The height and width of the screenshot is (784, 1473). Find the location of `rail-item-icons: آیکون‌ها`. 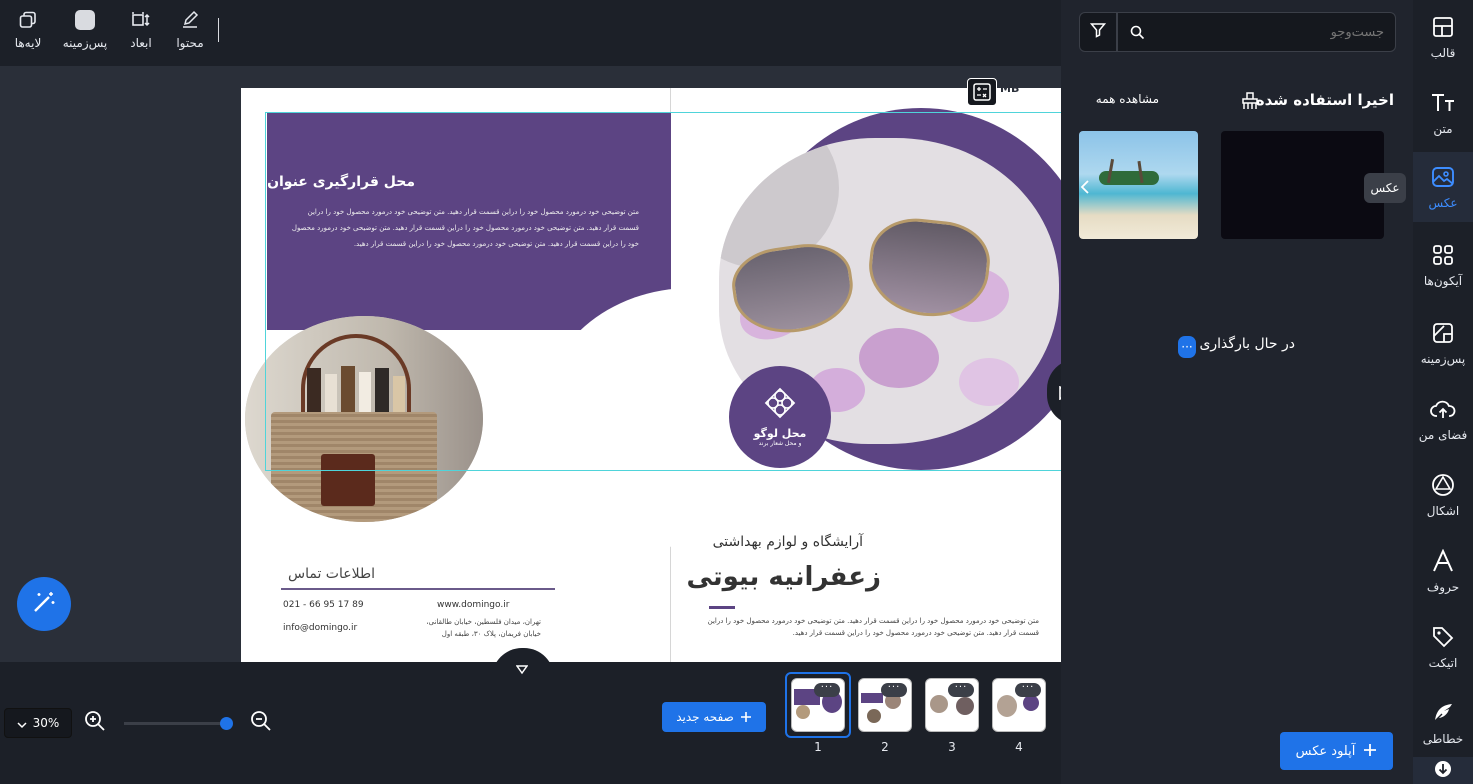

rail-item-icons: آیکون‌ها is located at coordinates (1443, 265).